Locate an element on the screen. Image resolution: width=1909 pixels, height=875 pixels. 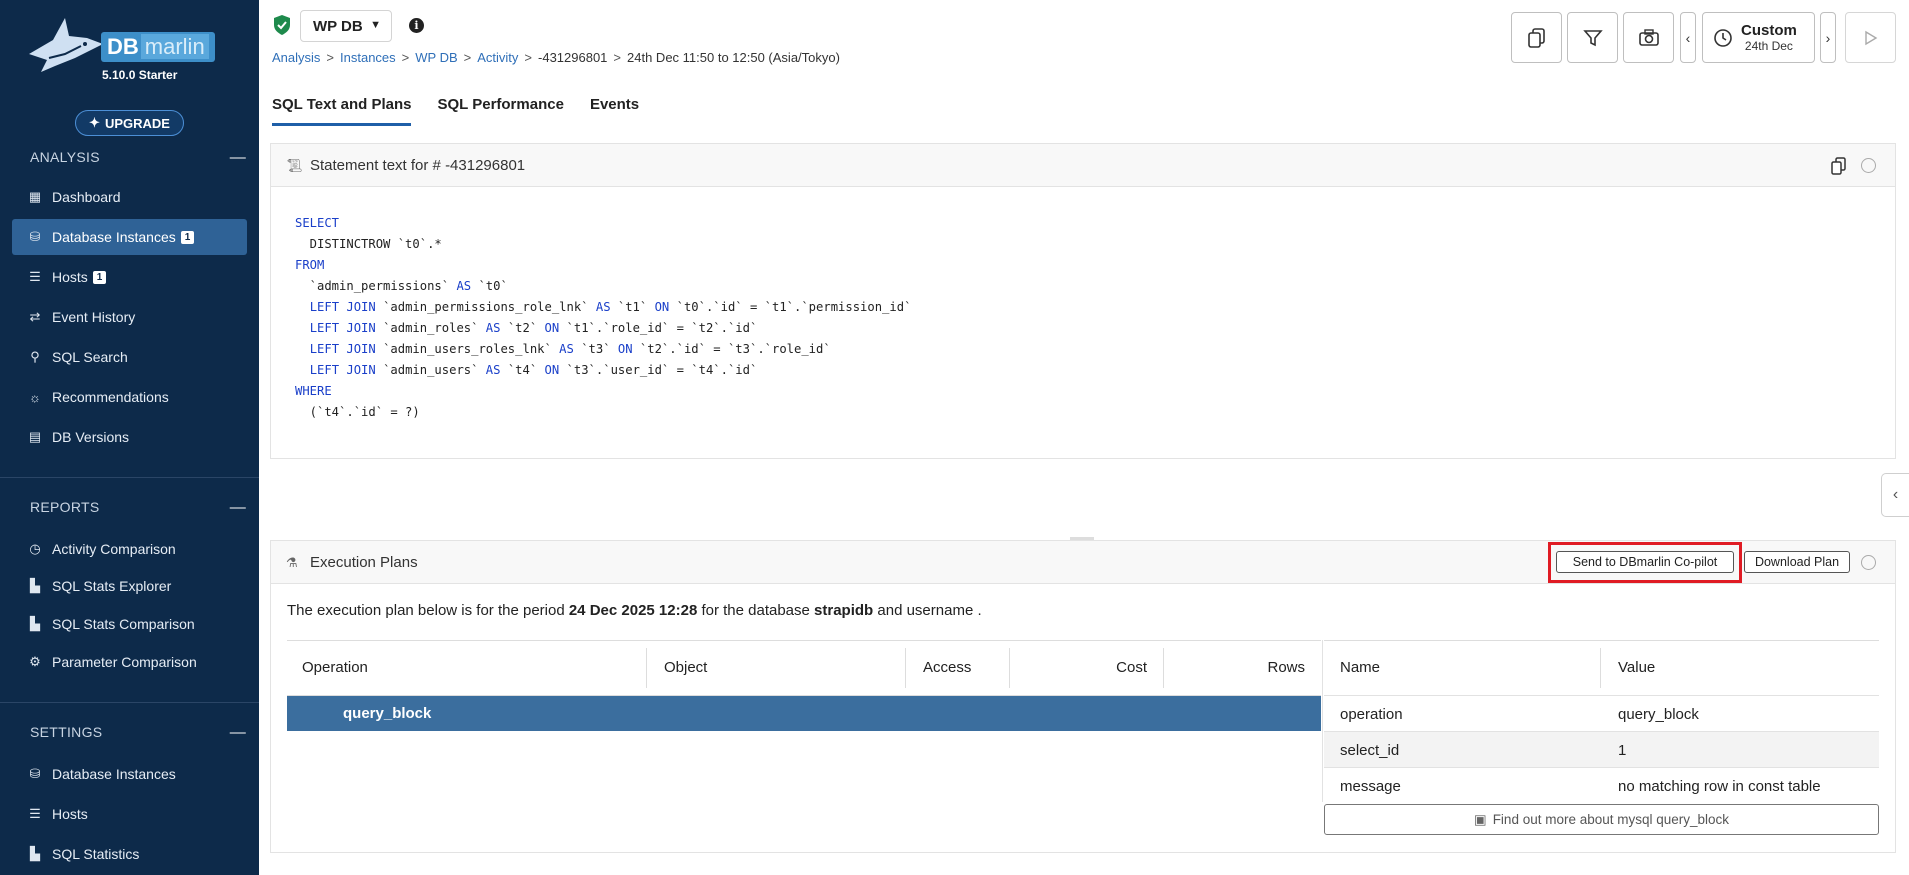
sql-text: `t1`.`role_id` = `t2`.`id` is located at coordinates (658, 328).